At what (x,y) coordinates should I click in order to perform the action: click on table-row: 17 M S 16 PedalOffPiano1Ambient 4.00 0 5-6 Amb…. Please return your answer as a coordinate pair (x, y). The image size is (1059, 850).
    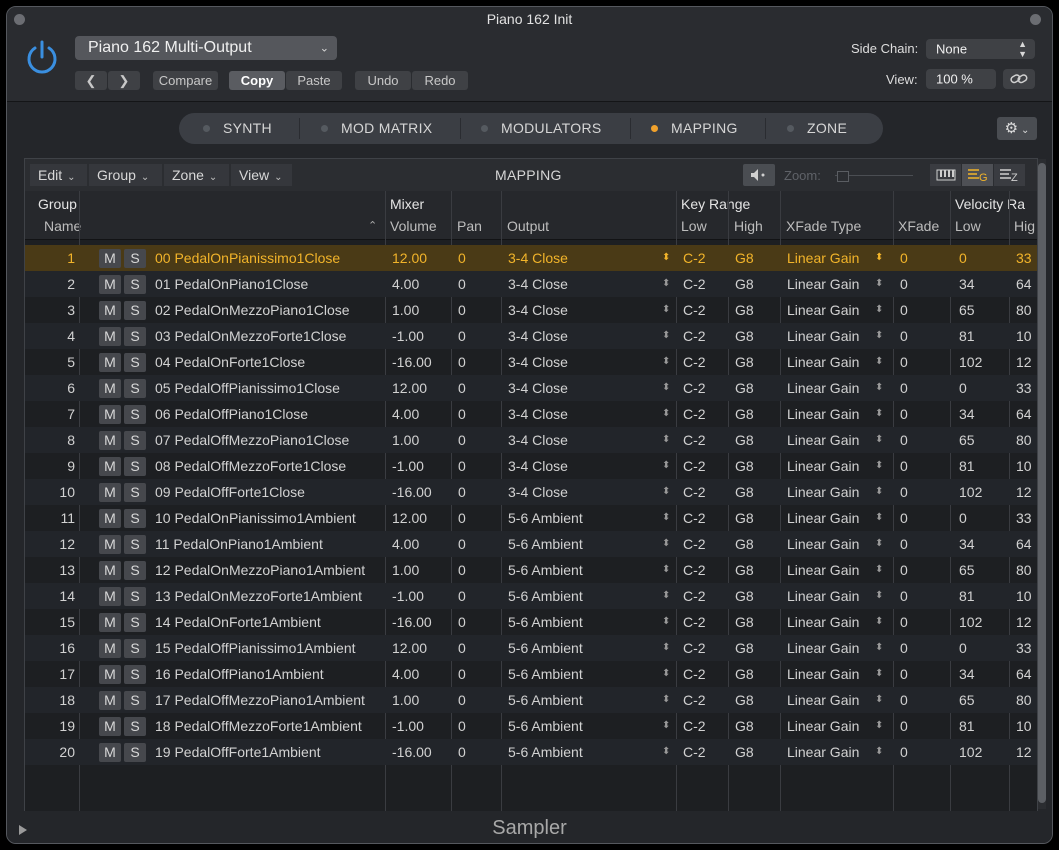
    Looking at the image, I should click on (531, 674).